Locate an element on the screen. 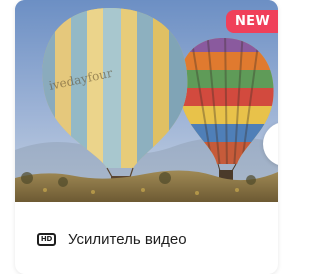 This screenshot has width=320, height=274. hd-icon-text: HD is located at coordinates (46, 239).